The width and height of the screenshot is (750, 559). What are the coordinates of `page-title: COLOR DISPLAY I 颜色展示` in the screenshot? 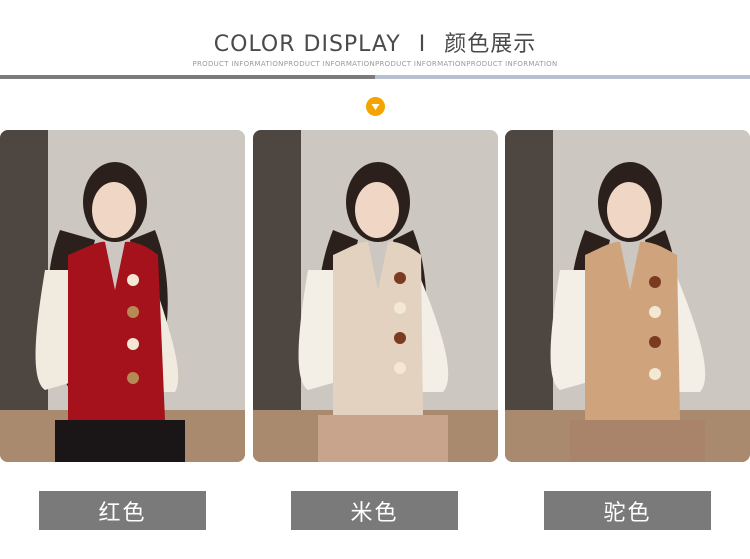 It's located at (375, 42).